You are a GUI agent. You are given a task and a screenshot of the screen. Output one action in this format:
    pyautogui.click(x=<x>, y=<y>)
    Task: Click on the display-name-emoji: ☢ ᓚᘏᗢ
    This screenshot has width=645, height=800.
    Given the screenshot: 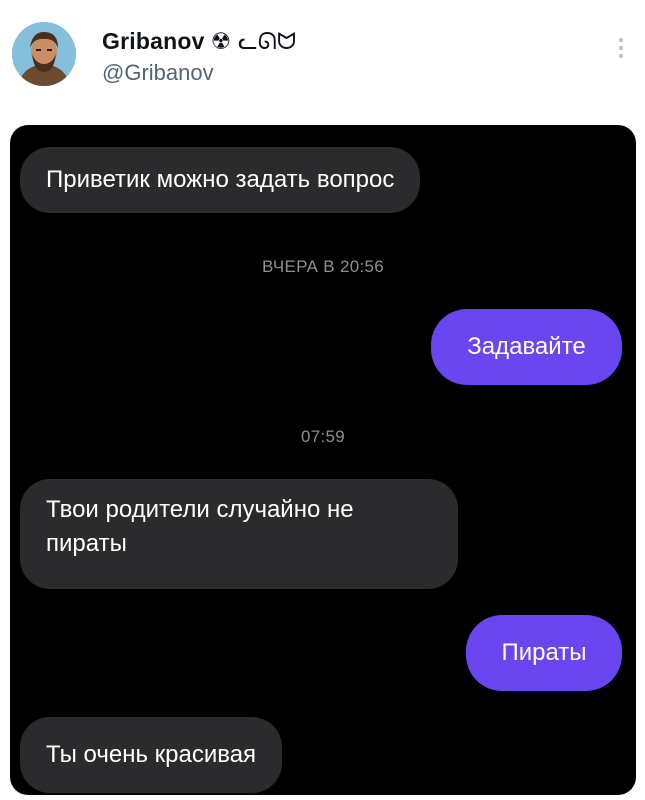 What is the action you would take?
    pyautogui.click(x=253, y=41)
    